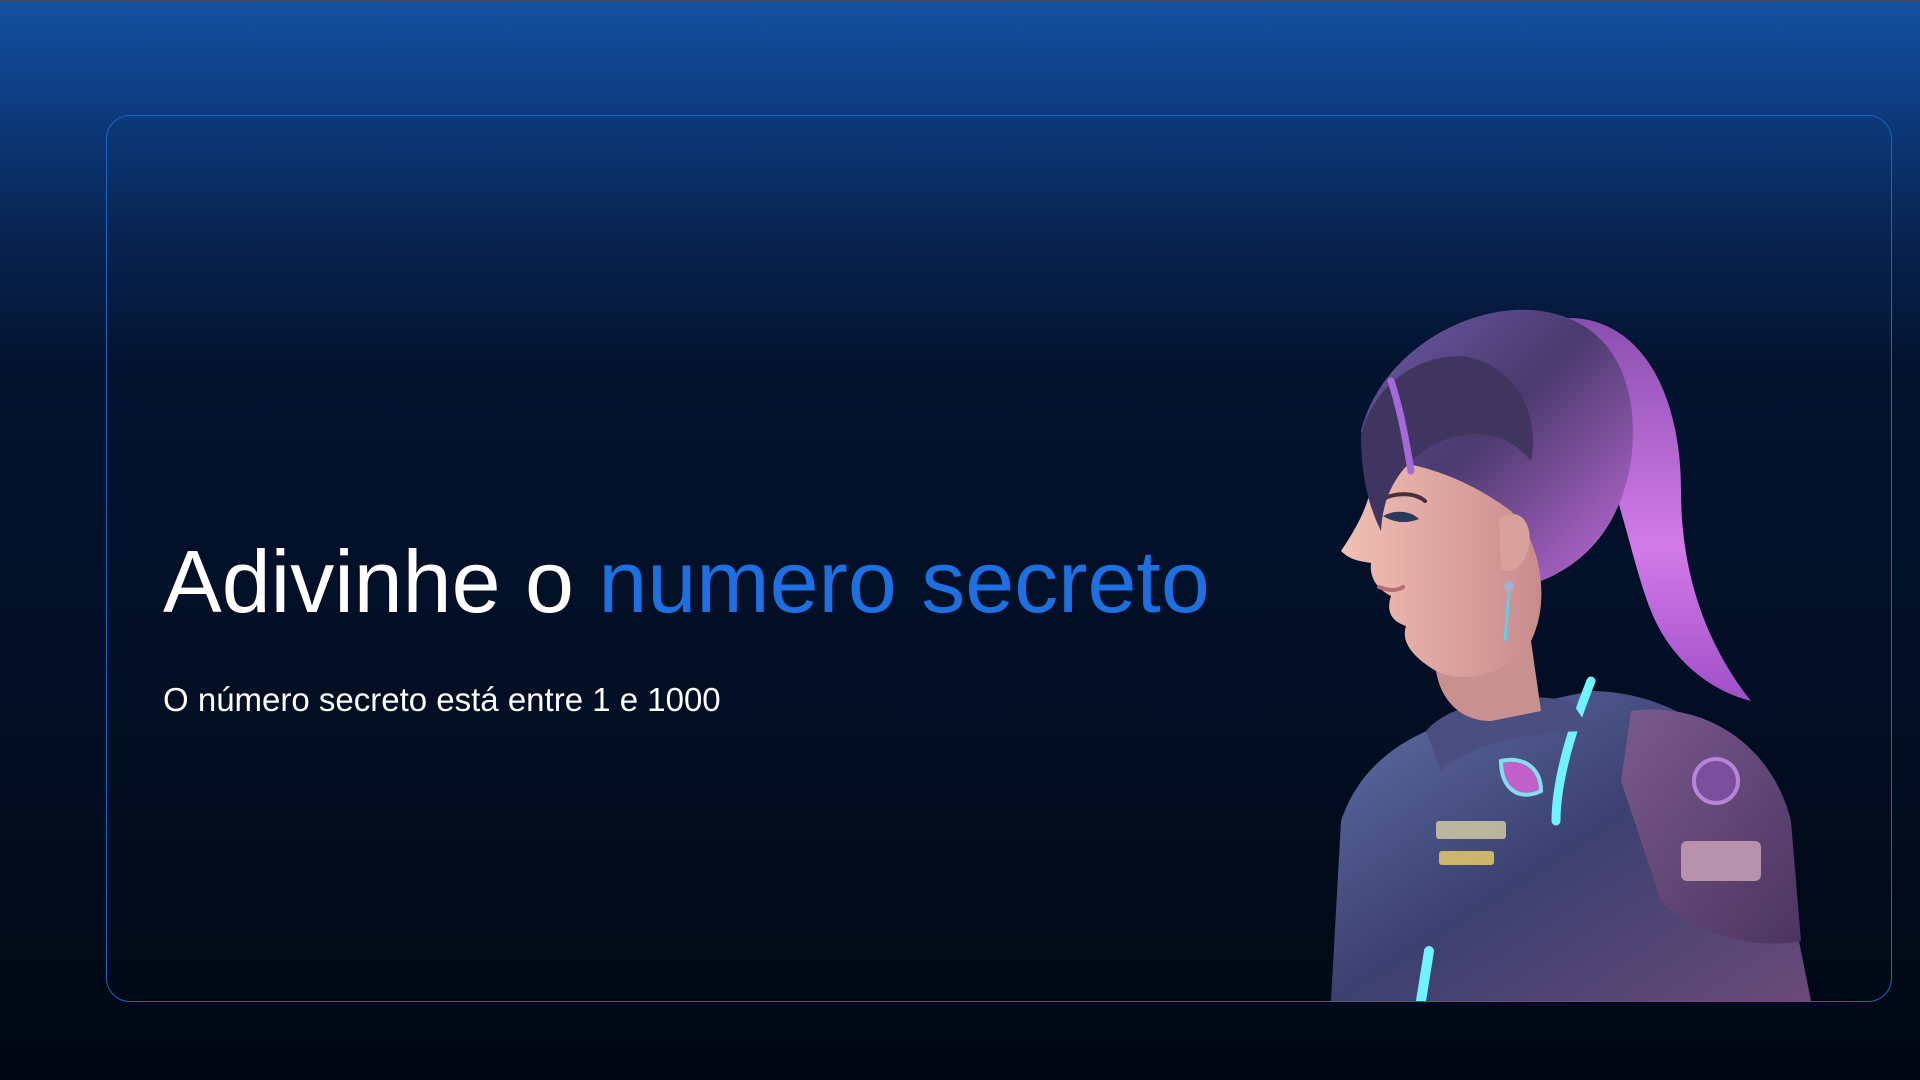 The image size is (1920, 1080). Describe the element at coordinates (960, 1) in the screenshot. I see `top-divider` at that location.